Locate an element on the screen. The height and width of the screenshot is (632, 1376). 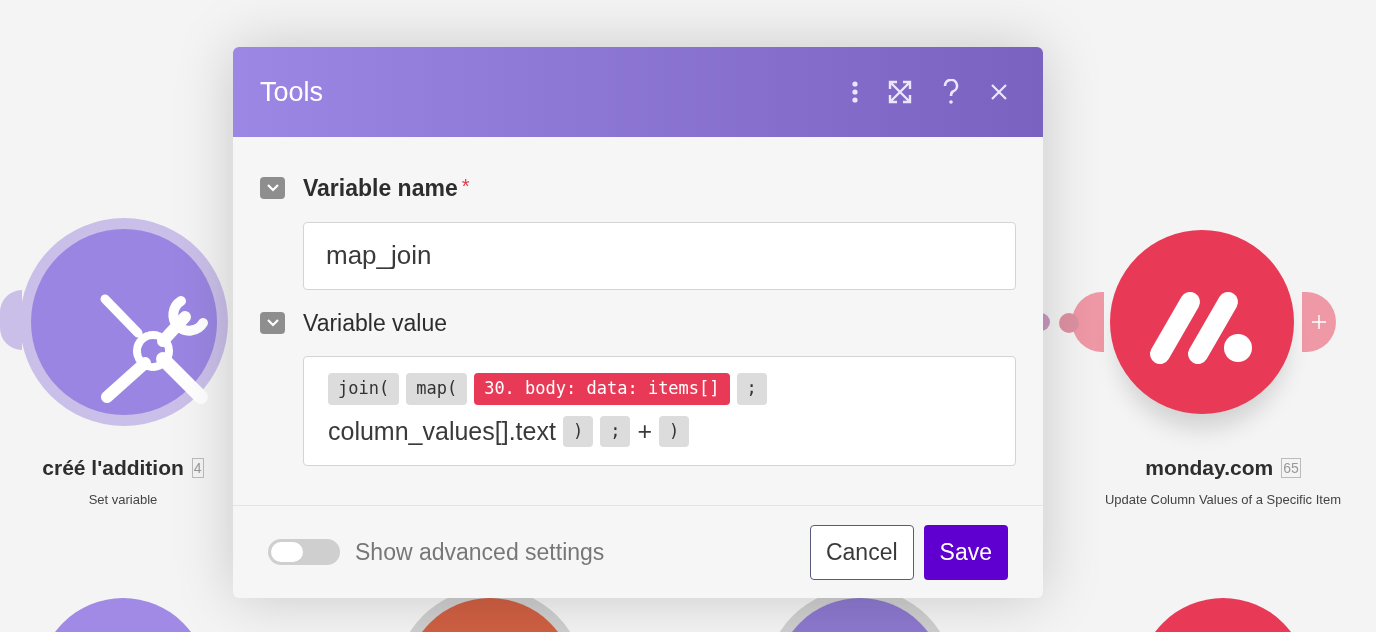
more-icon is located at coordinates (855, 92).